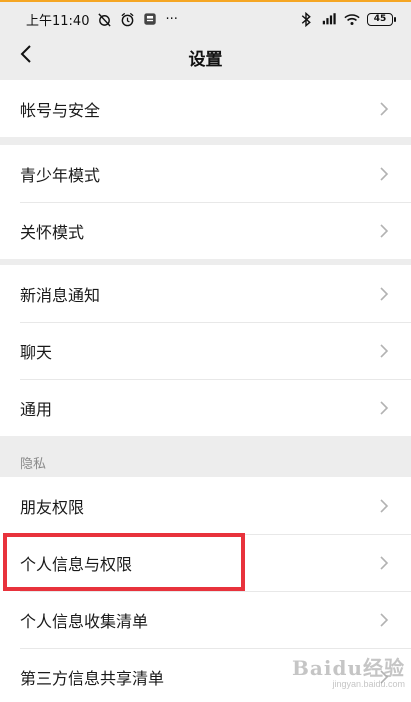 This screenshot has height=702, width=411. What do you see at coordinates (60, 295) in the screenshot?
I see `settings-item-label: 新消息通知` at bounding box center [60, 295].